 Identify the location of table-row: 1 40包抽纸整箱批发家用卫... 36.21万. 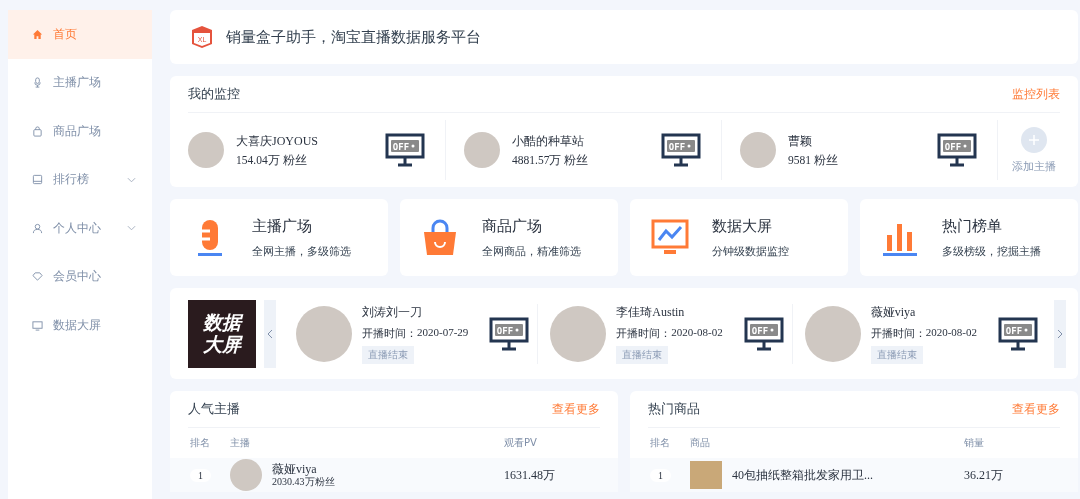
(854, 475).